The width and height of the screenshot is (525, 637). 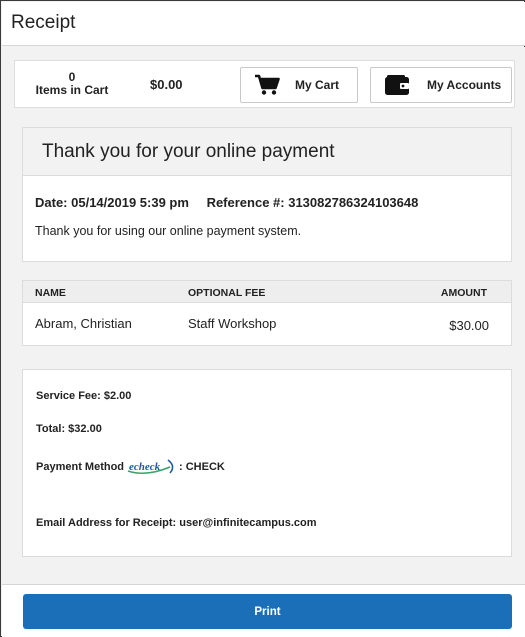 What do you see at coordinates (112, 202) in the screenshot?
I see `payment-date: Date: 05/14/2019 5:39 pm` at bounding box center [112, 202].